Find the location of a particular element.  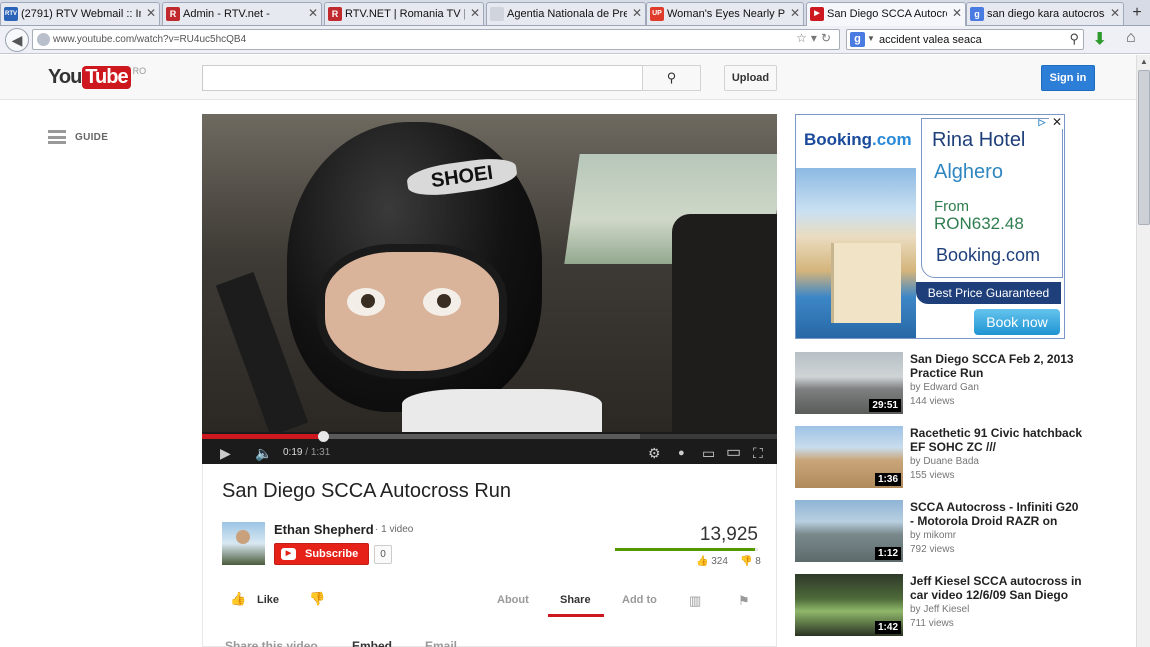

related-title: San Diego SCCA Feb 2, 2013 Practice Run is located at coordinates (997, 366).